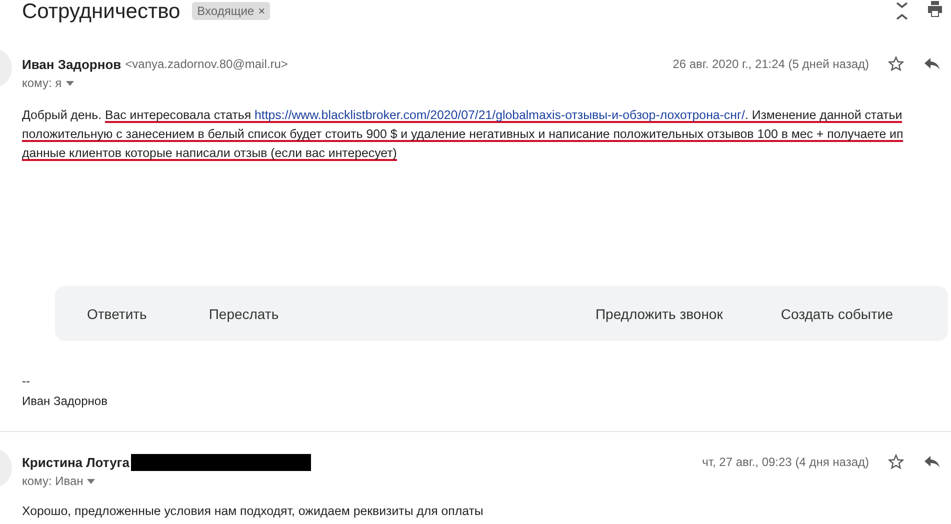 The height and width of the screenshot is (524, 951). Describe the element at coordinates (231, 11) in the screenshot. I see `label-chip: Входящие ×` at that location.